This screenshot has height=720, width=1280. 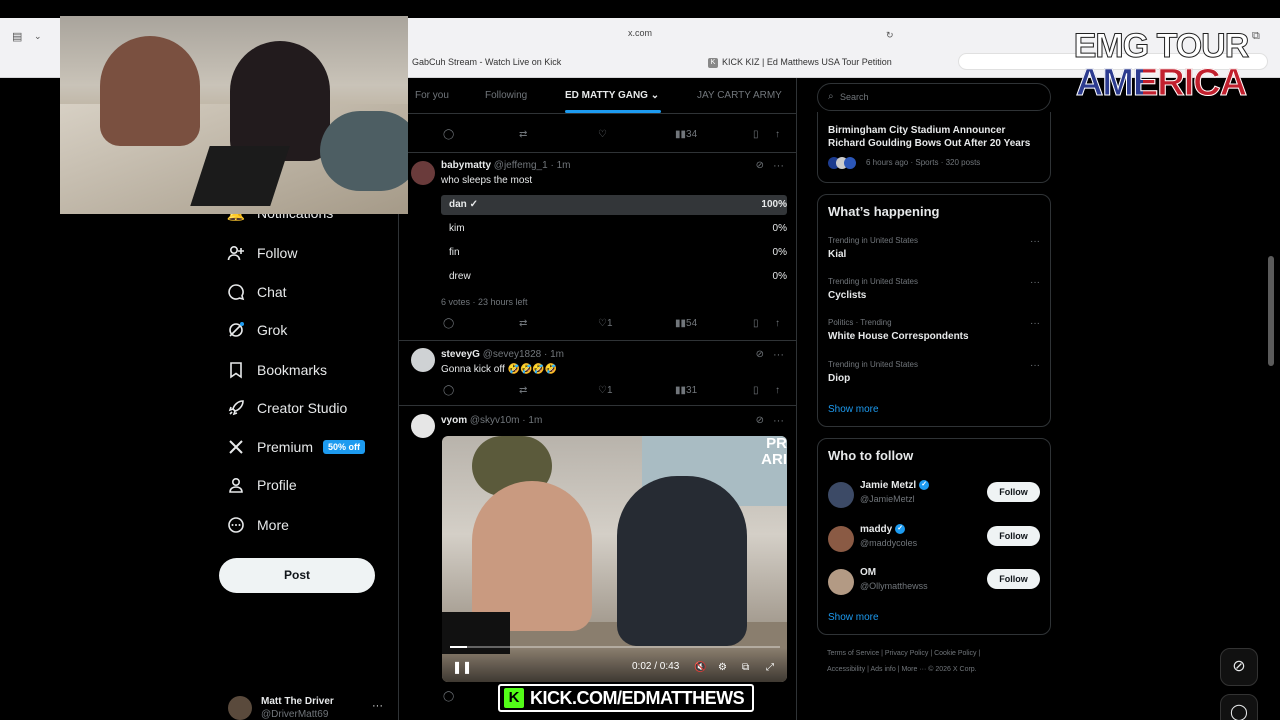 I want to click on follow-suggestion: OM @Ollymatthewss Follow, so click(x=934, y=583).